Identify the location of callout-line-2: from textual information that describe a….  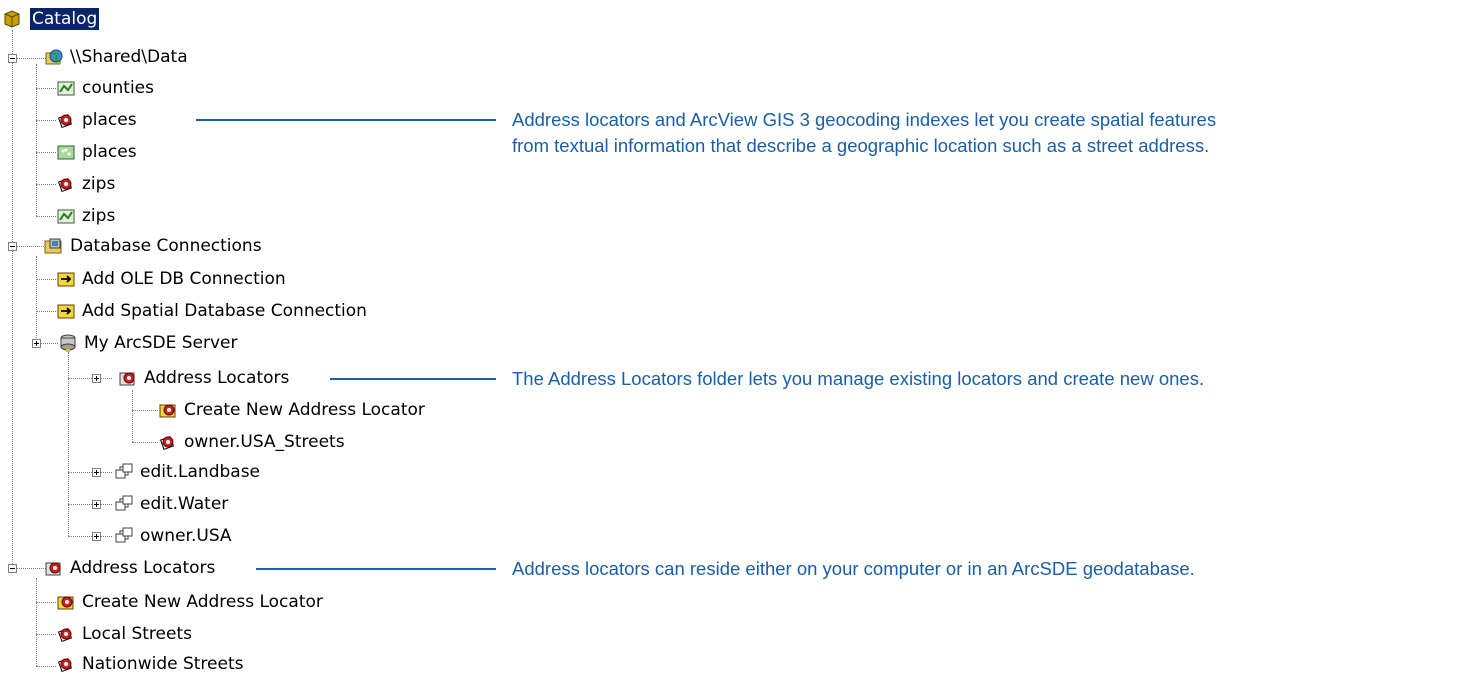
(861, 145).